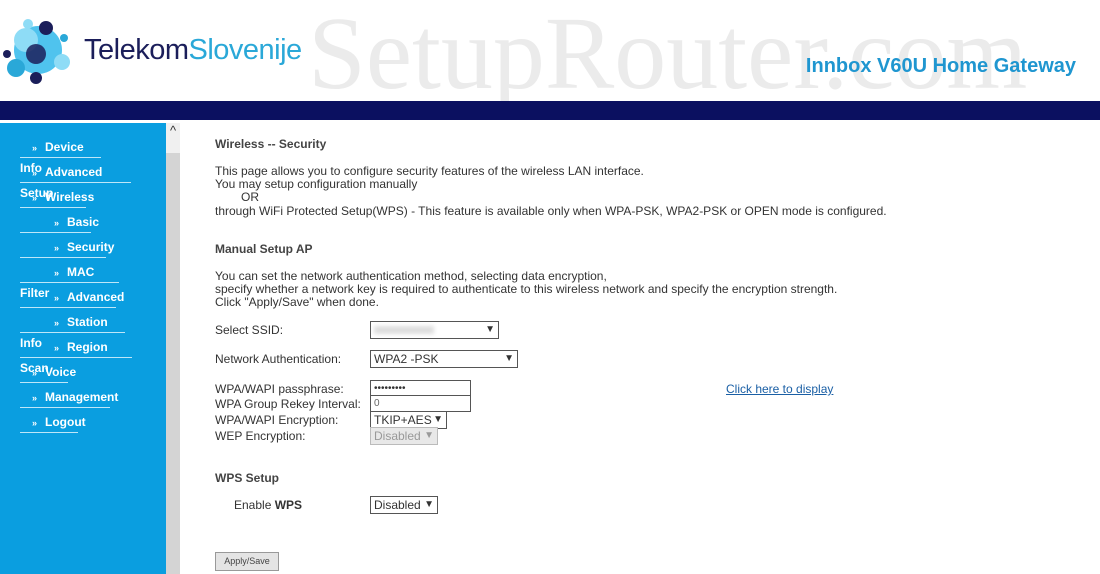  Describe the element at coordinates (69, 281) in the screenshot. I see `sidebar-item-mac-filter: » MAC Filter` at that location.